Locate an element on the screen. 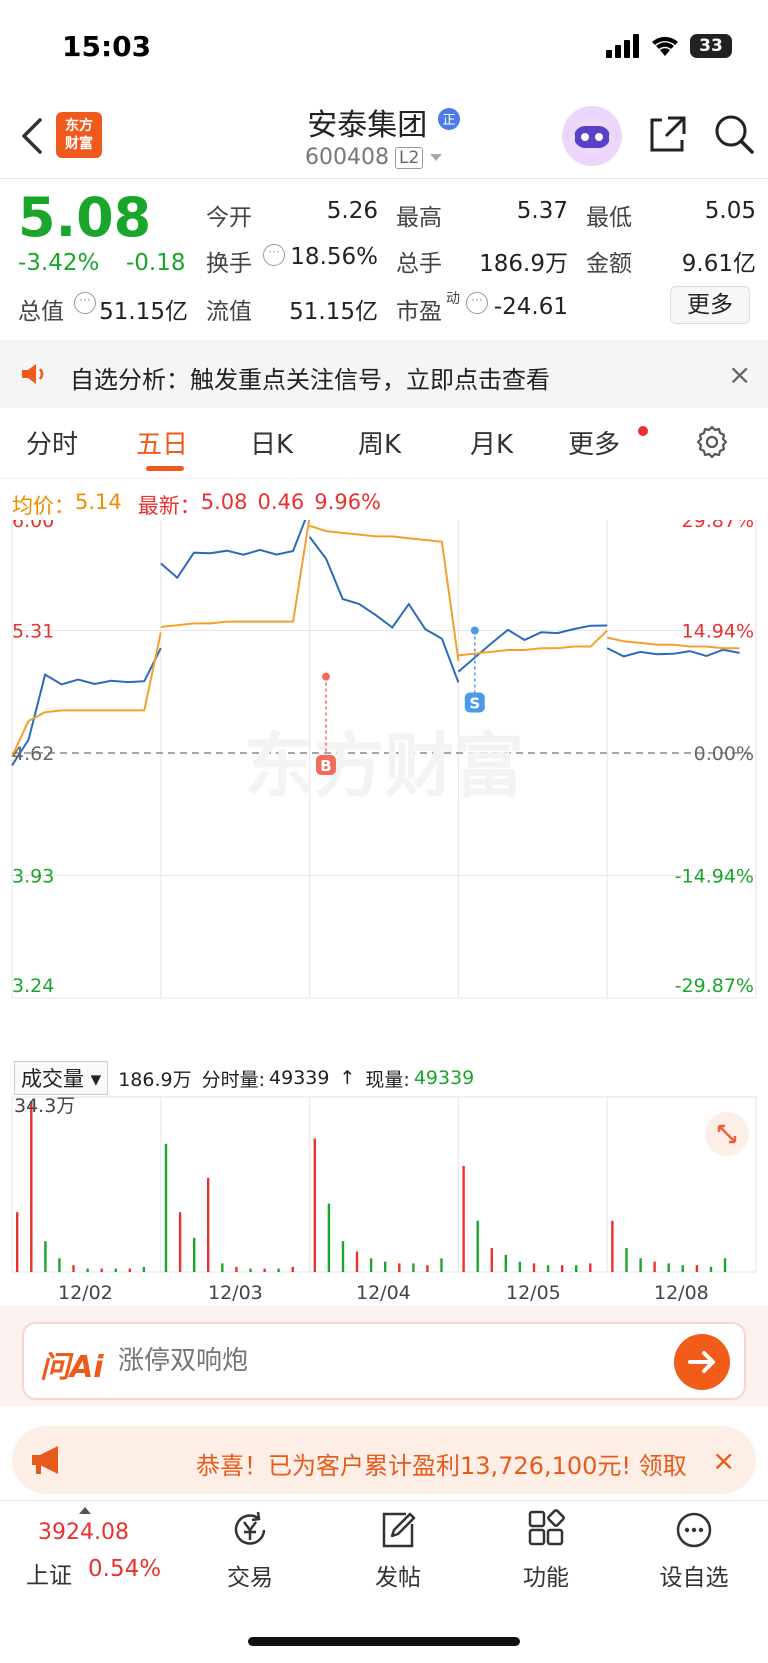 Image resolution: width=768 pixels, height=1663 pixels. y-tick-left: 3.93 is located at coordinates (33, 877).